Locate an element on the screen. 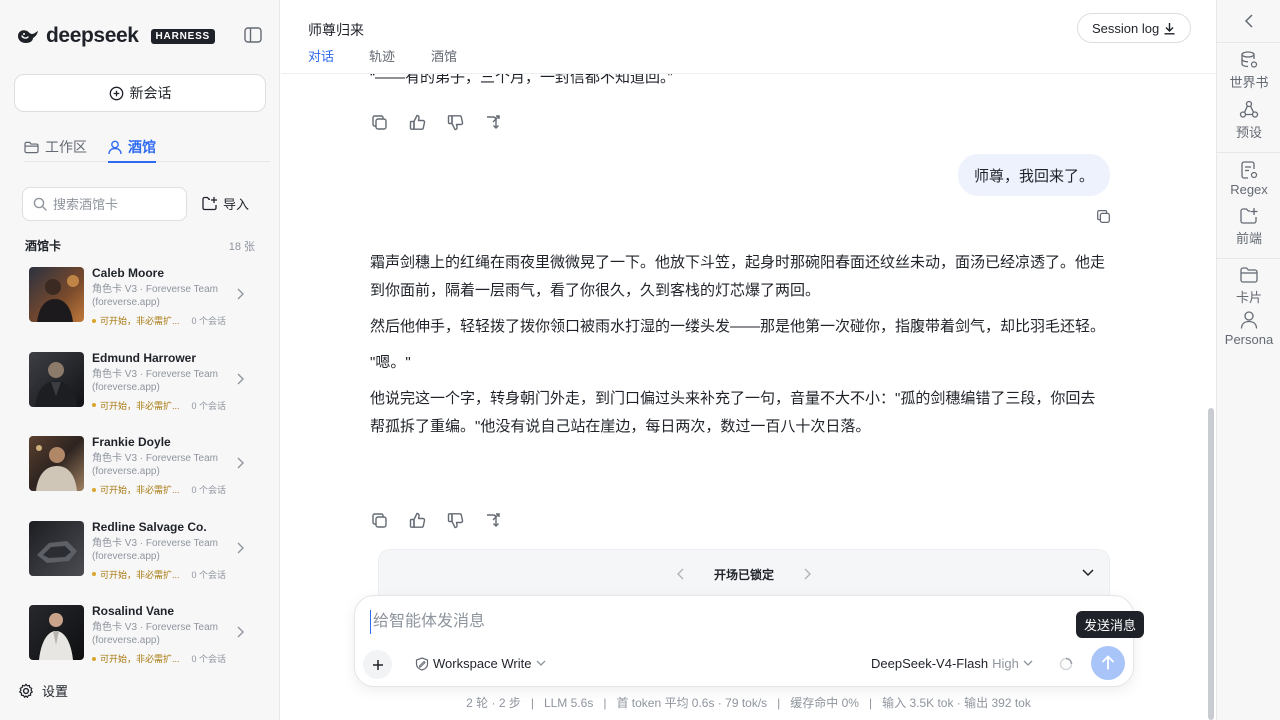 This screenshot has height=720, width=1280. tab-workspace: 工作区 is located at coordinates (55, 147).